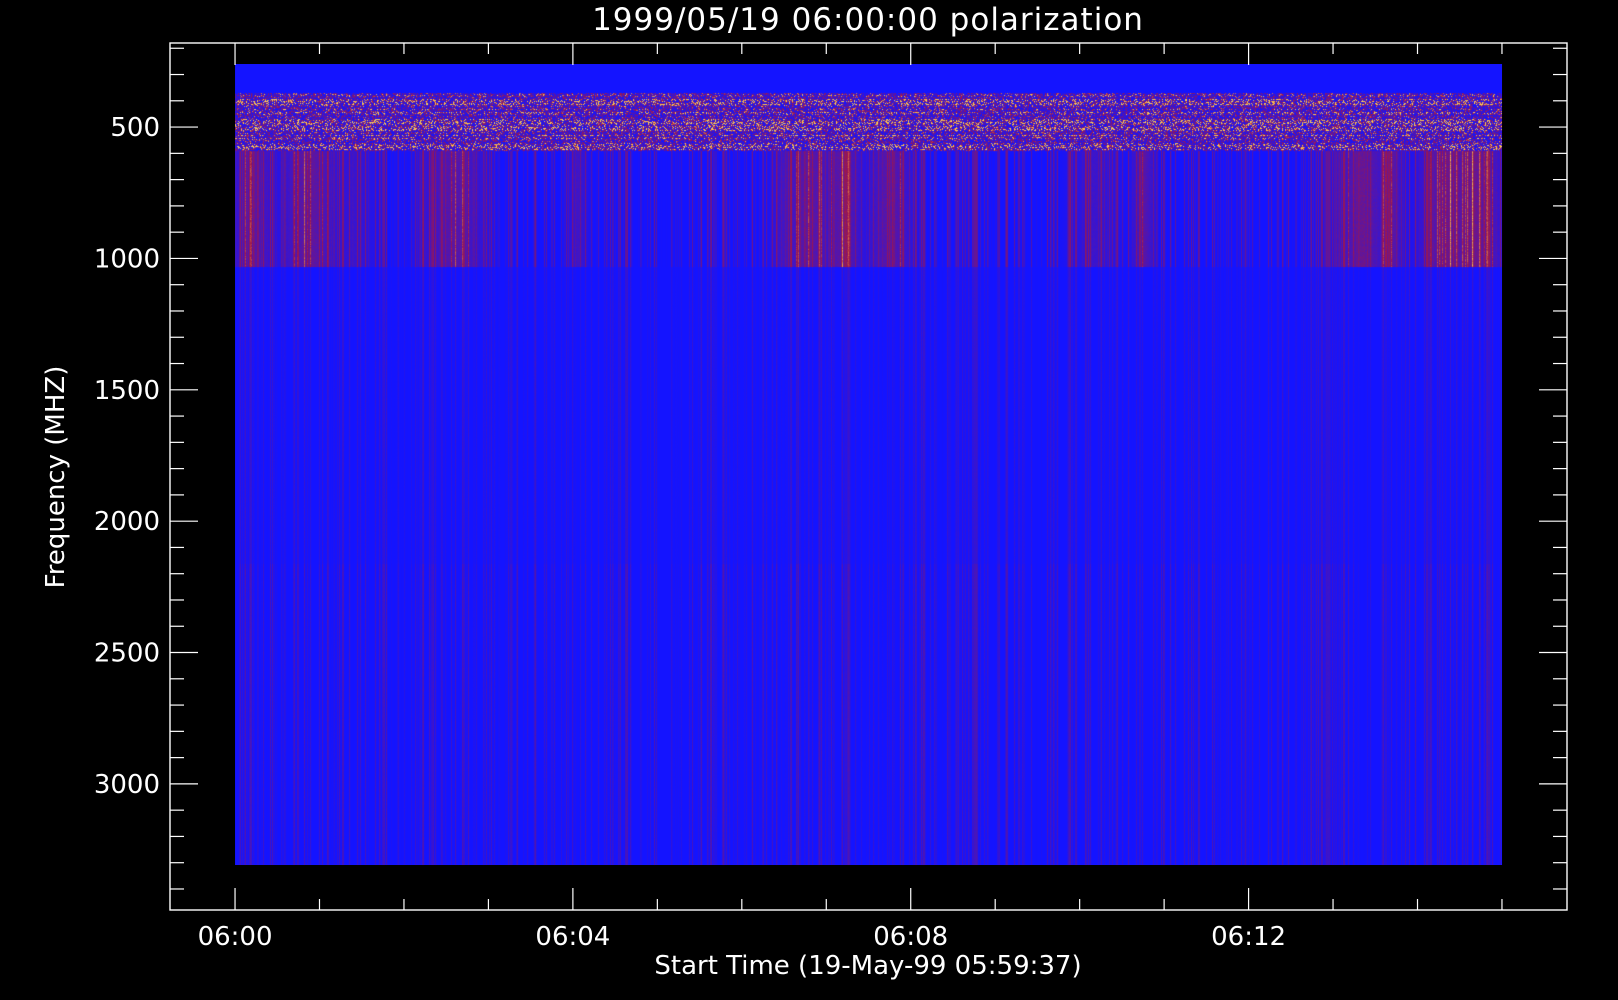 The width and height of the screenshot is (1618, 1000). Describe the element at coordinates (127, 391) in the screenshot. I see `y-tick-label: 1500` at that location.